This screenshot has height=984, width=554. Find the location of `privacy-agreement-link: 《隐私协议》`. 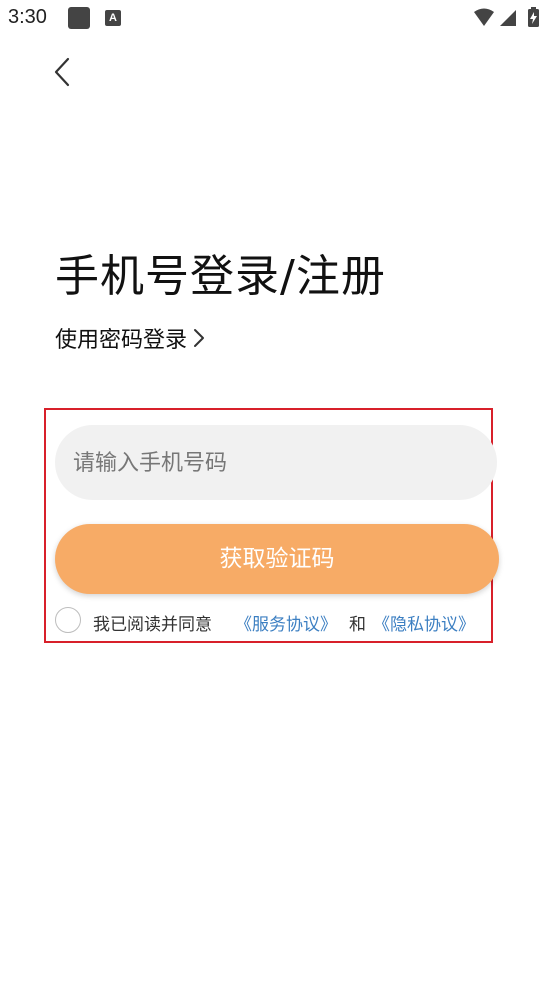

privacy-agreement-link: 《隐私协议》 is located at coordinates (424, 622).